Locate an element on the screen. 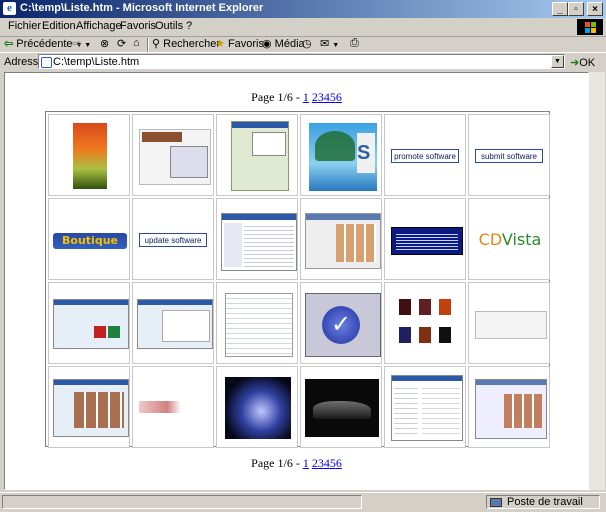  status-bar: Poste de travail is located at coordinates (303, 502).